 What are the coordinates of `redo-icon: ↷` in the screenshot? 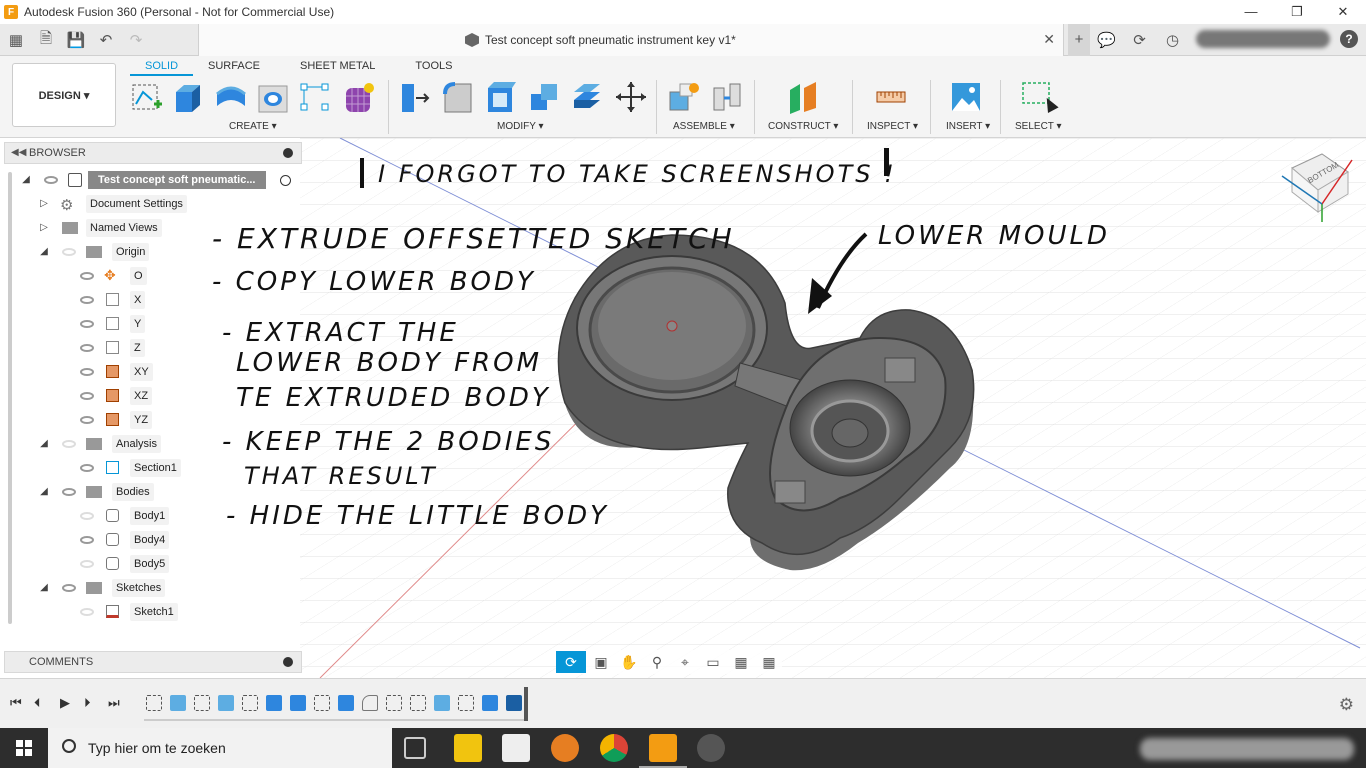 It's located at (136, 40).